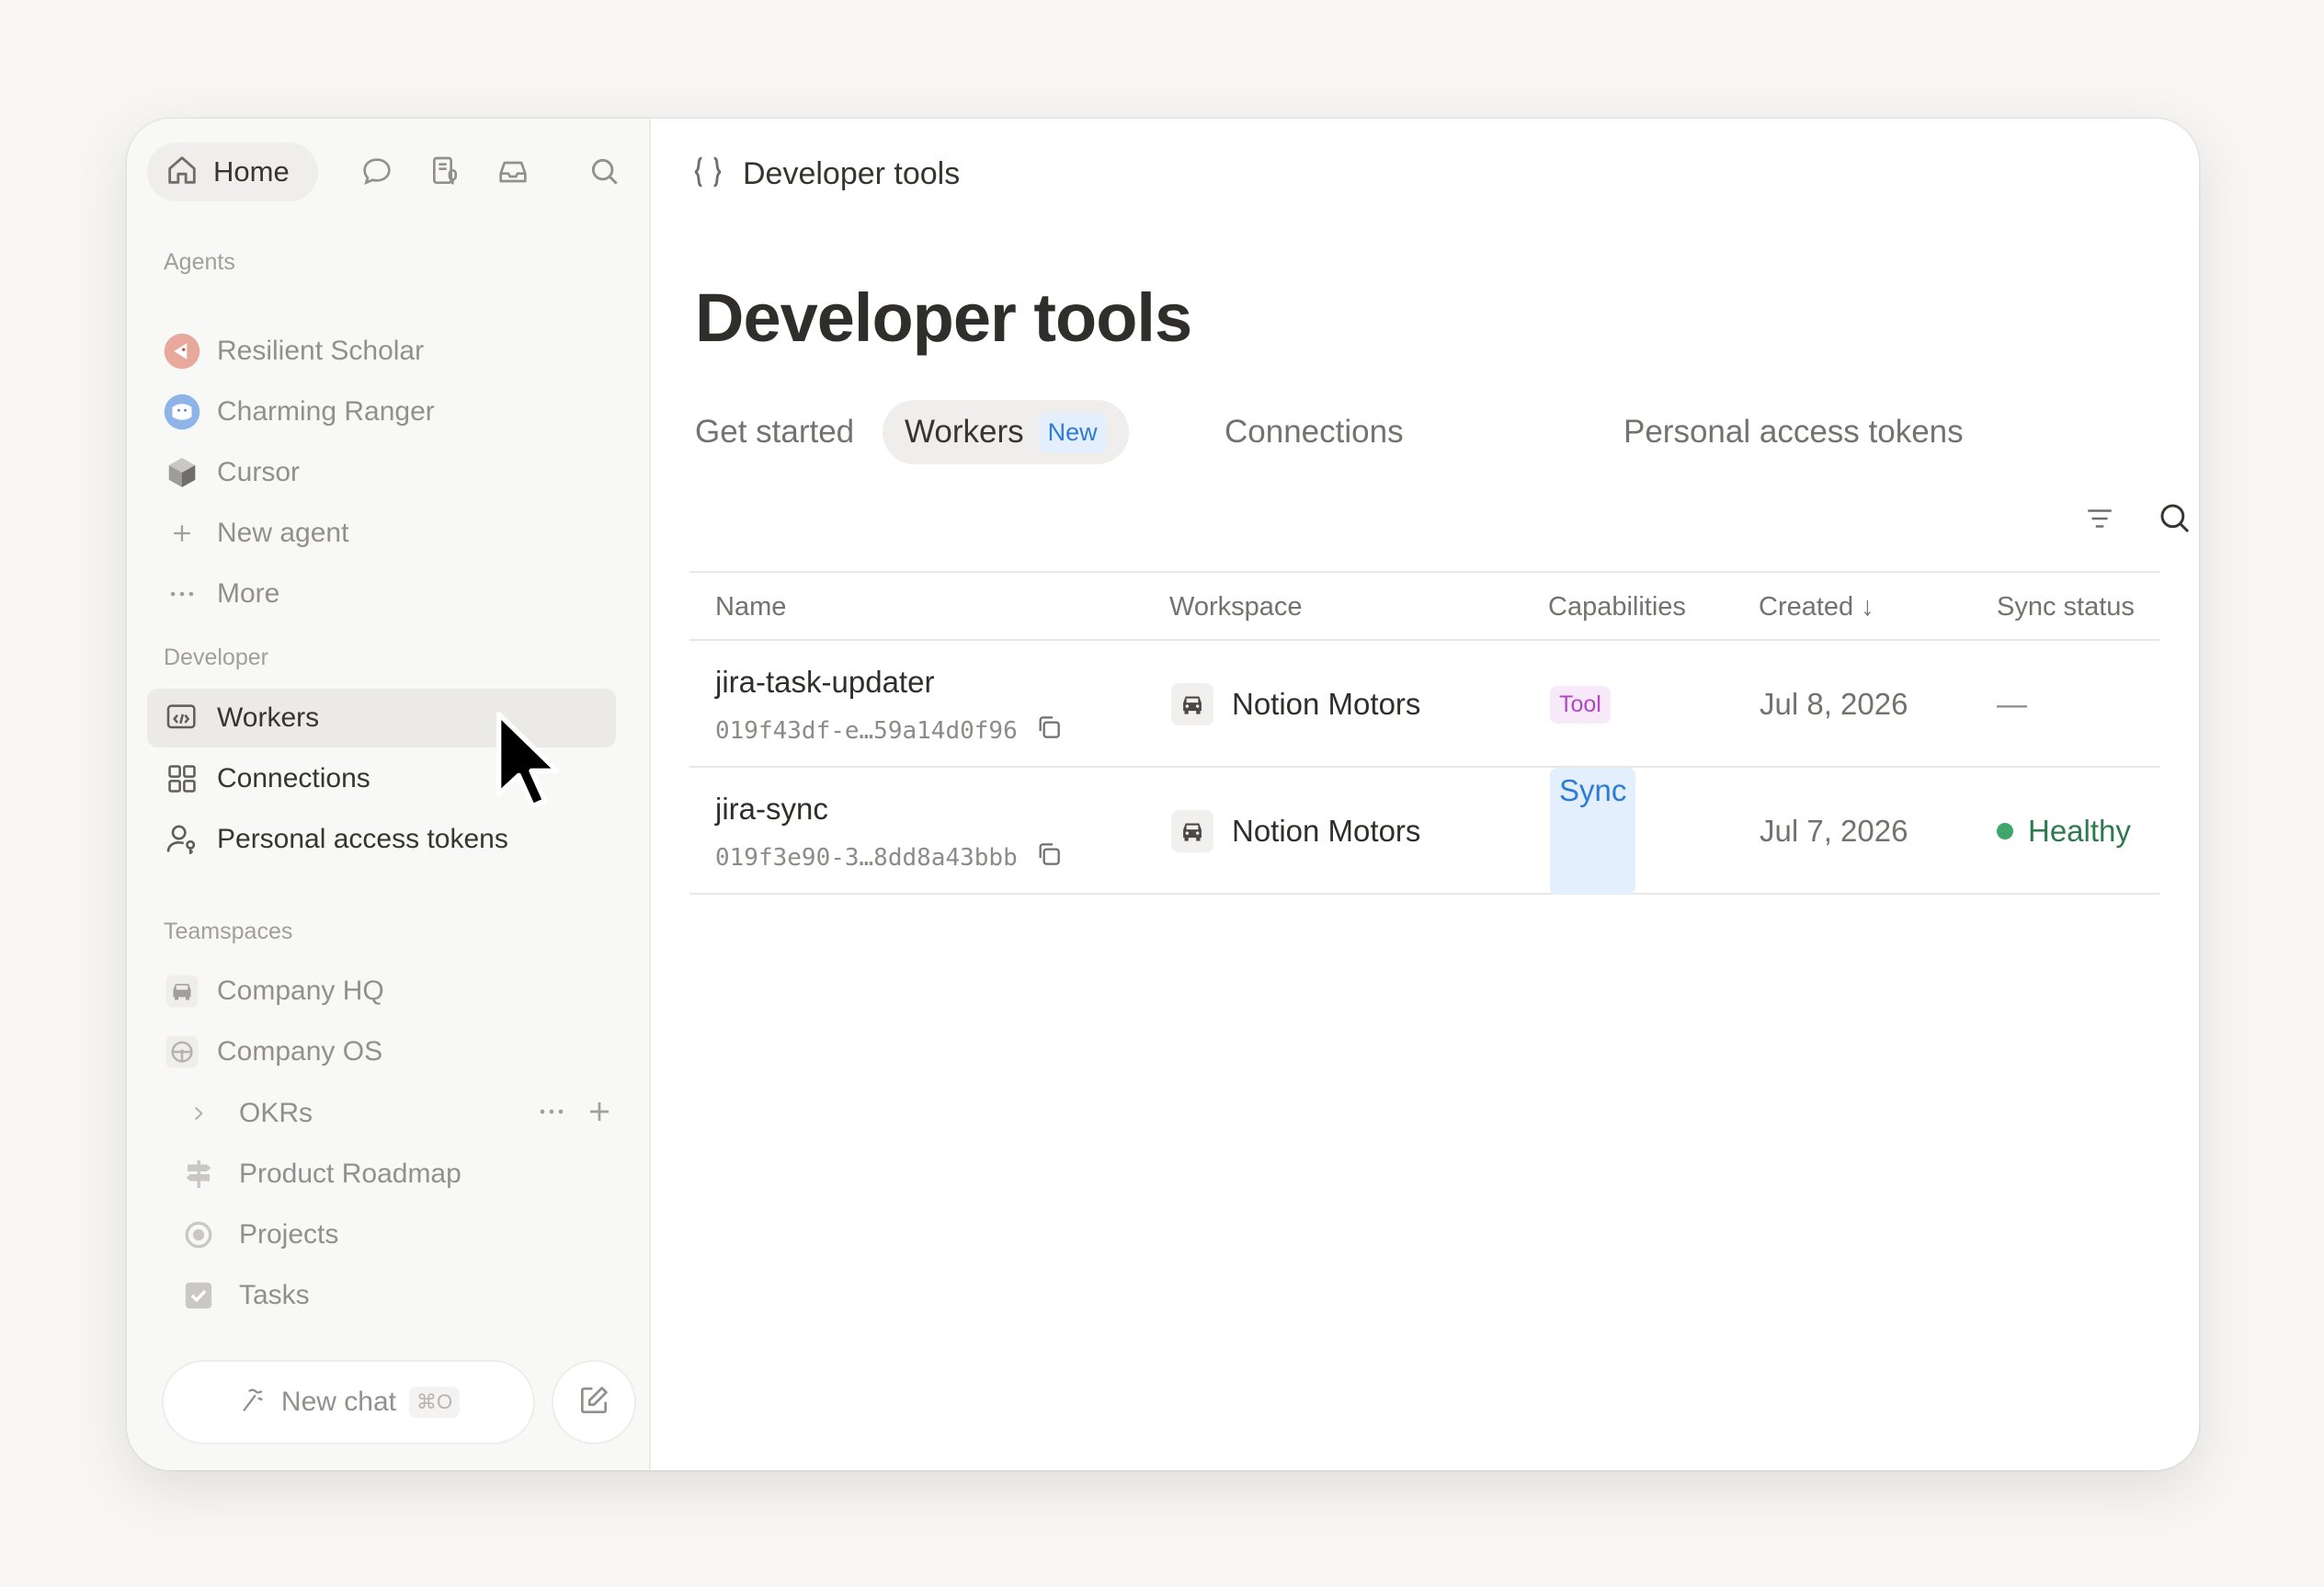  I want to click on home-button: Home, so click(233, 172).